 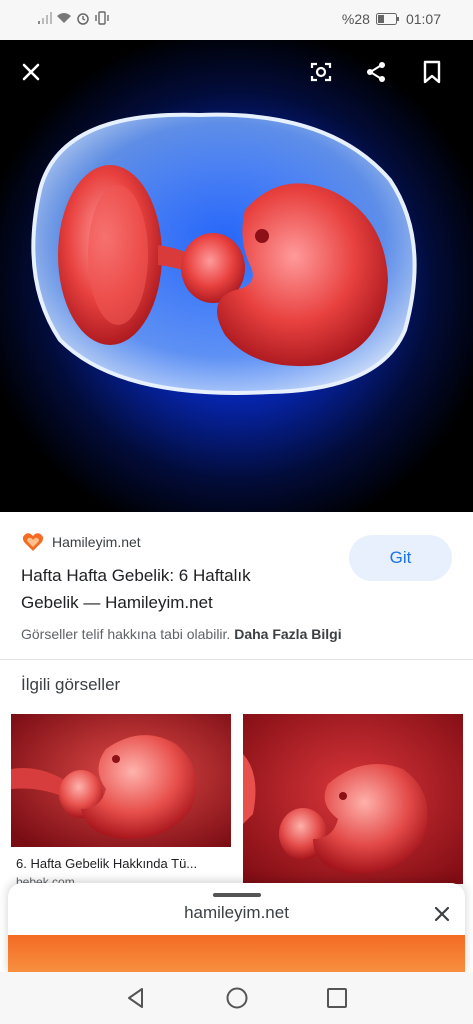 What do you see at coordinates (136, 575) in the screenshot?
I see `result-title-line-1: Hafta Hafta Gebelik: 6 Haftalık` at bounding box center [136, 575].